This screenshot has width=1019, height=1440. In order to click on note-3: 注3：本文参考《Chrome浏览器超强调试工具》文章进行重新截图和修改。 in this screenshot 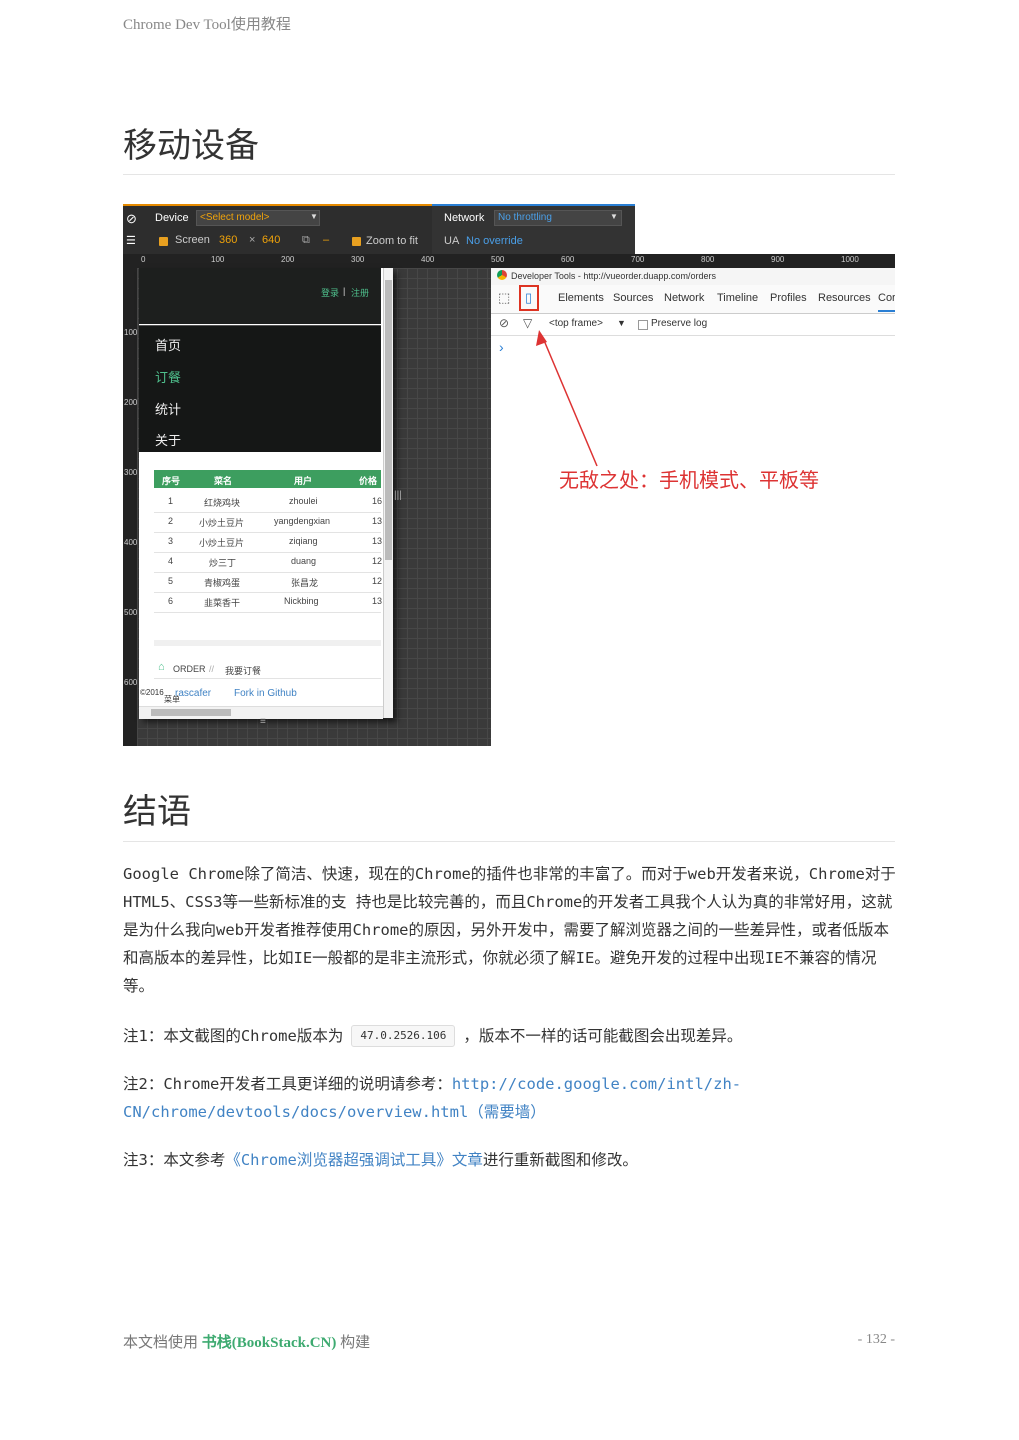, I will do `click(510, 1160)`.